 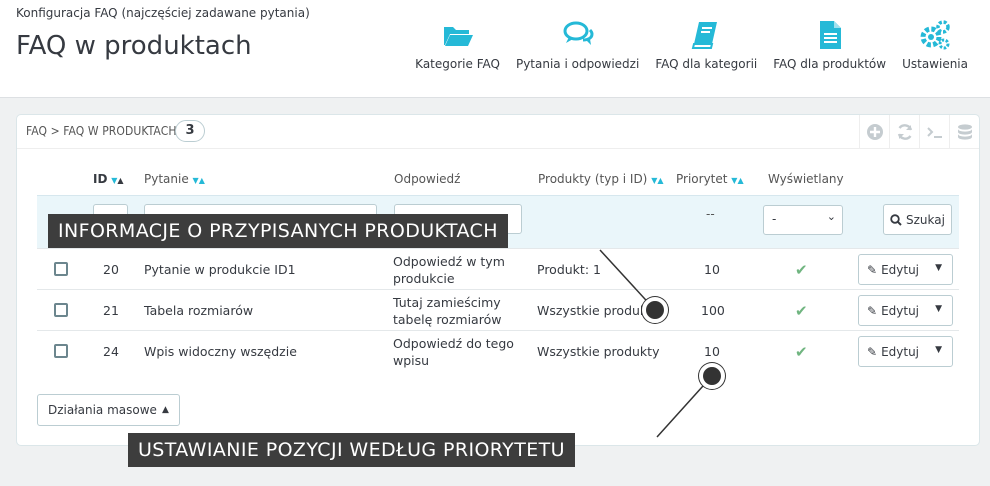 What do you see at coordinates (774, 219) in the screenshot?
I see `filter-displayed-value: -` at bounding box center [774, 219].